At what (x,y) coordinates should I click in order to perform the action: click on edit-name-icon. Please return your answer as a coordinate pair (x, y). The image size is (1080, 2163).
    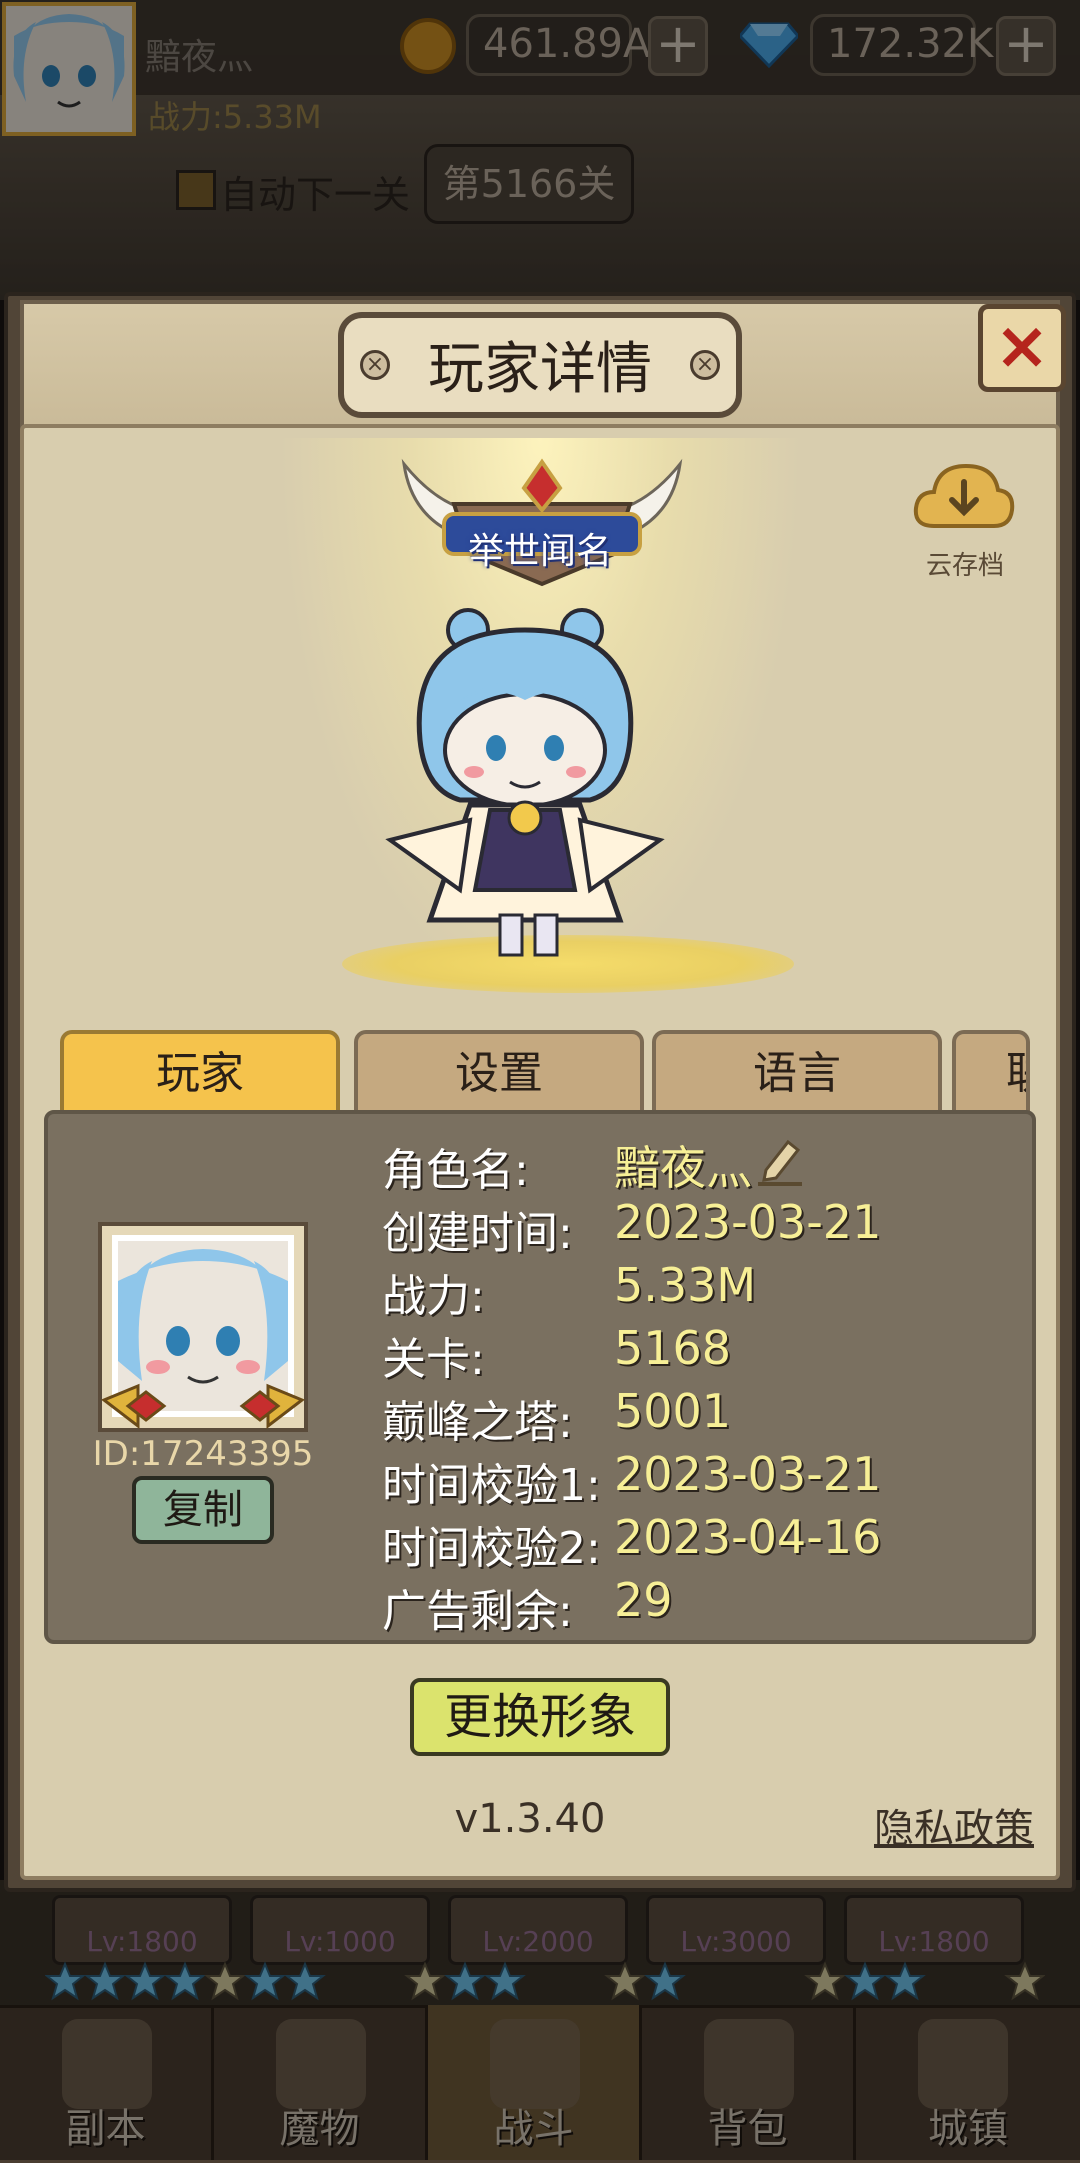
    Looking at the image, I should click on (780, 1160).